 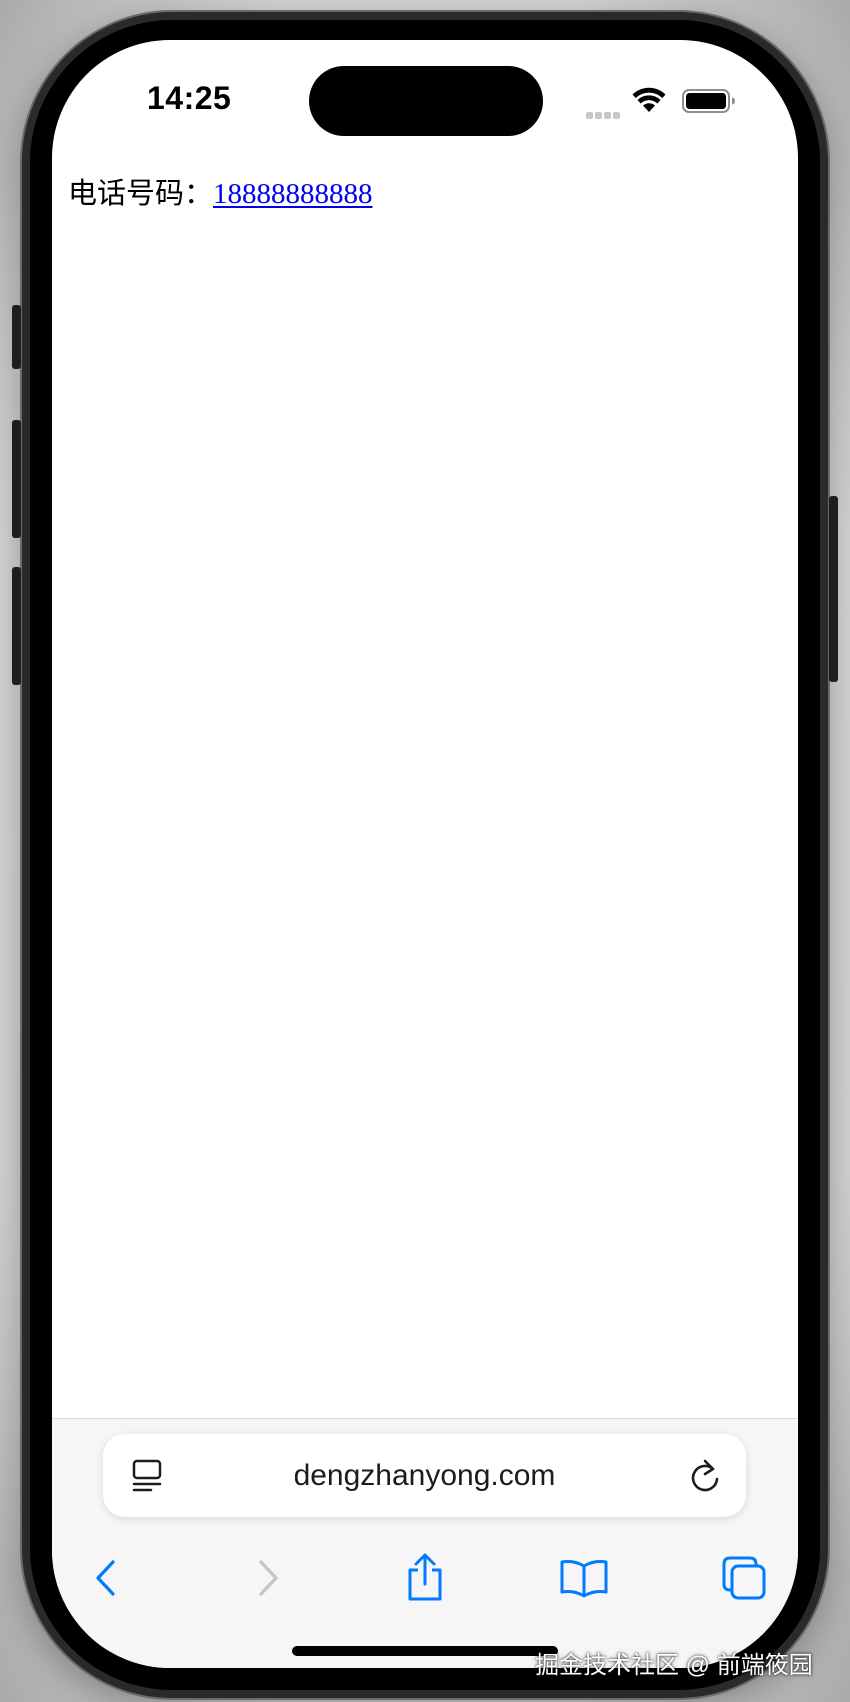 What do you see at coordinates (189, 98) in the screenshot?
I see `status-time: 14:25` at bounding box center [189, 98].